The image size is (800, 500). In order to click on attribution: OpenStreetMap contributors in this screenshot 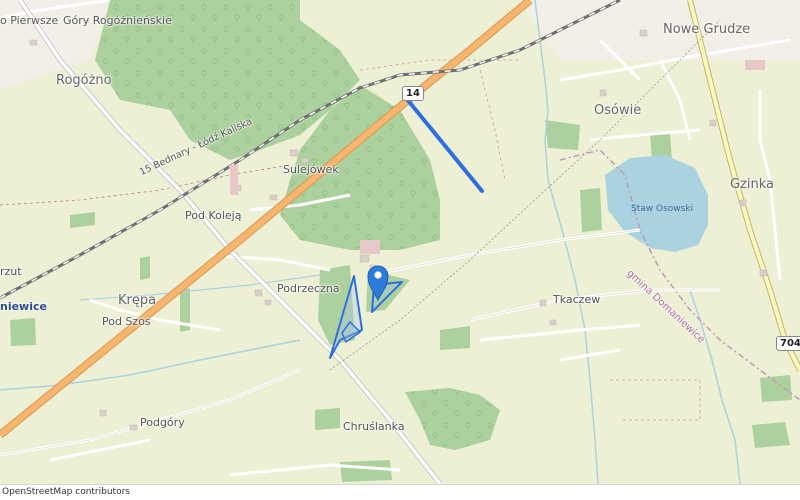, I will do `click(66, 492)`.